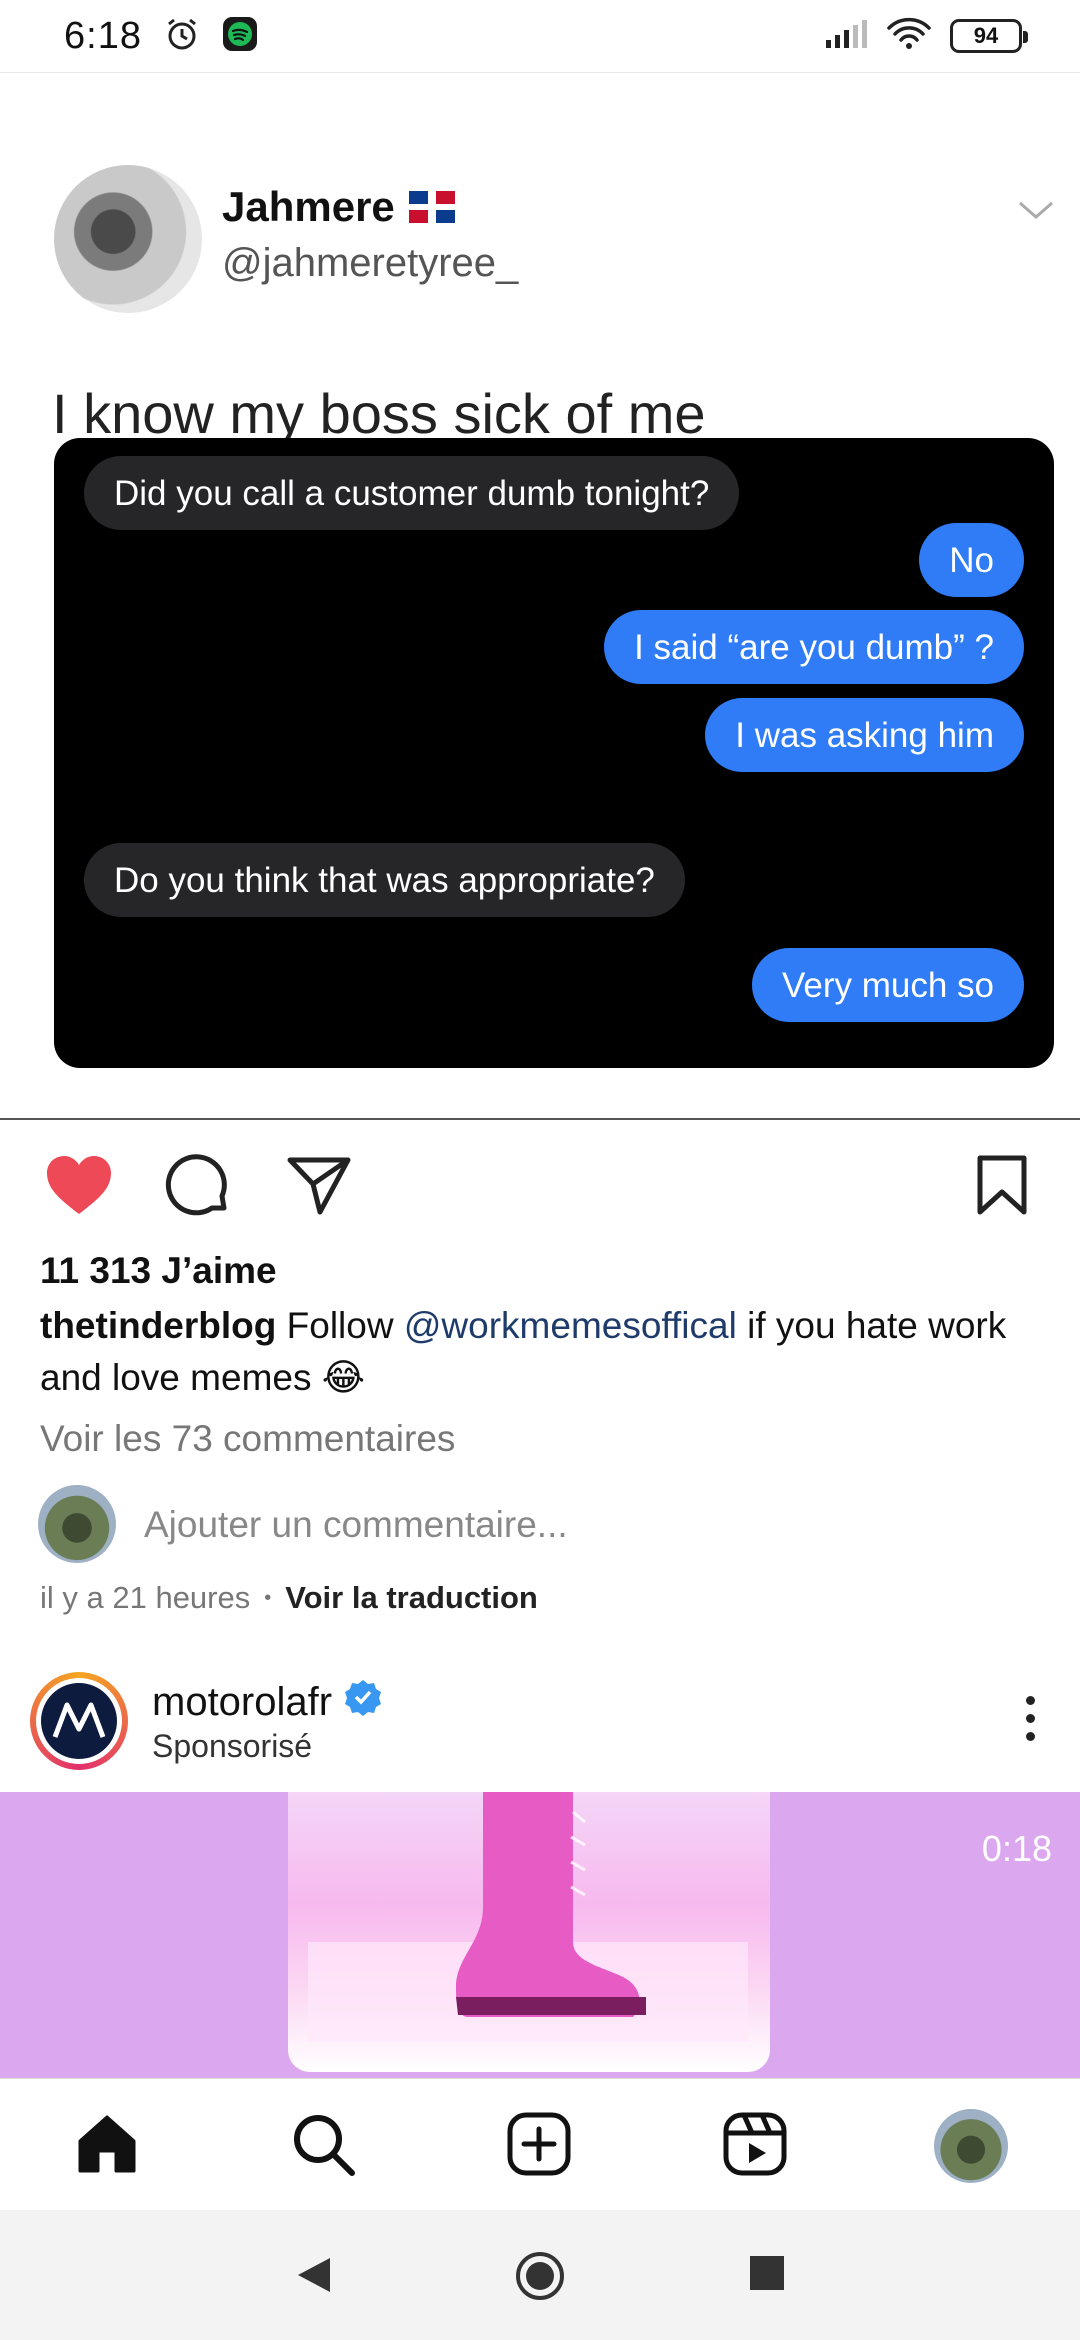 Image resolution: width=1080 pixels, height=2340 pixels. Describe the element at coordinates (340, 1325) in the screenshot. I see `caption-text: Follow` at that location.